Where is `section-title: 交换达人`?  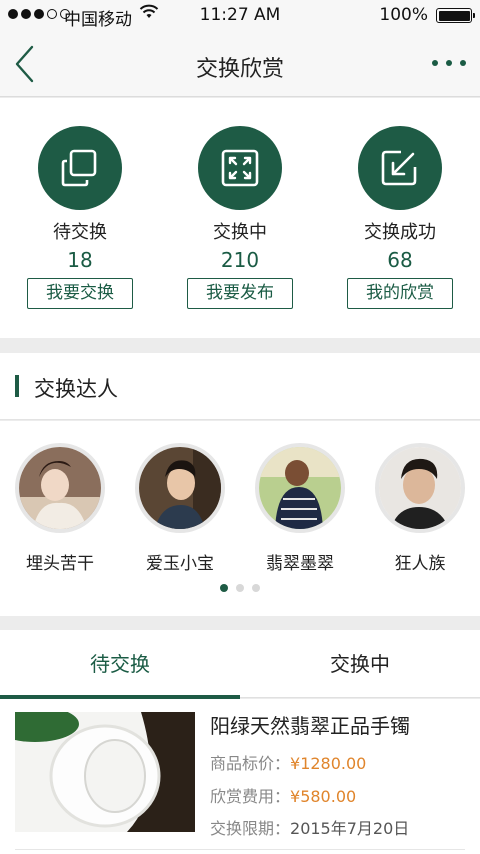
section-title: 交换达人 is located at coordinates (76, 389).